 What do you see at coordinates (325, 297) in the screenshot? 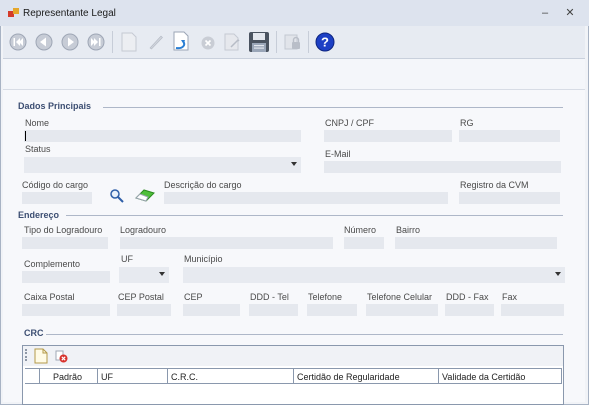
I see `telefone-label: Telefone` at bounding box center [325, 297].